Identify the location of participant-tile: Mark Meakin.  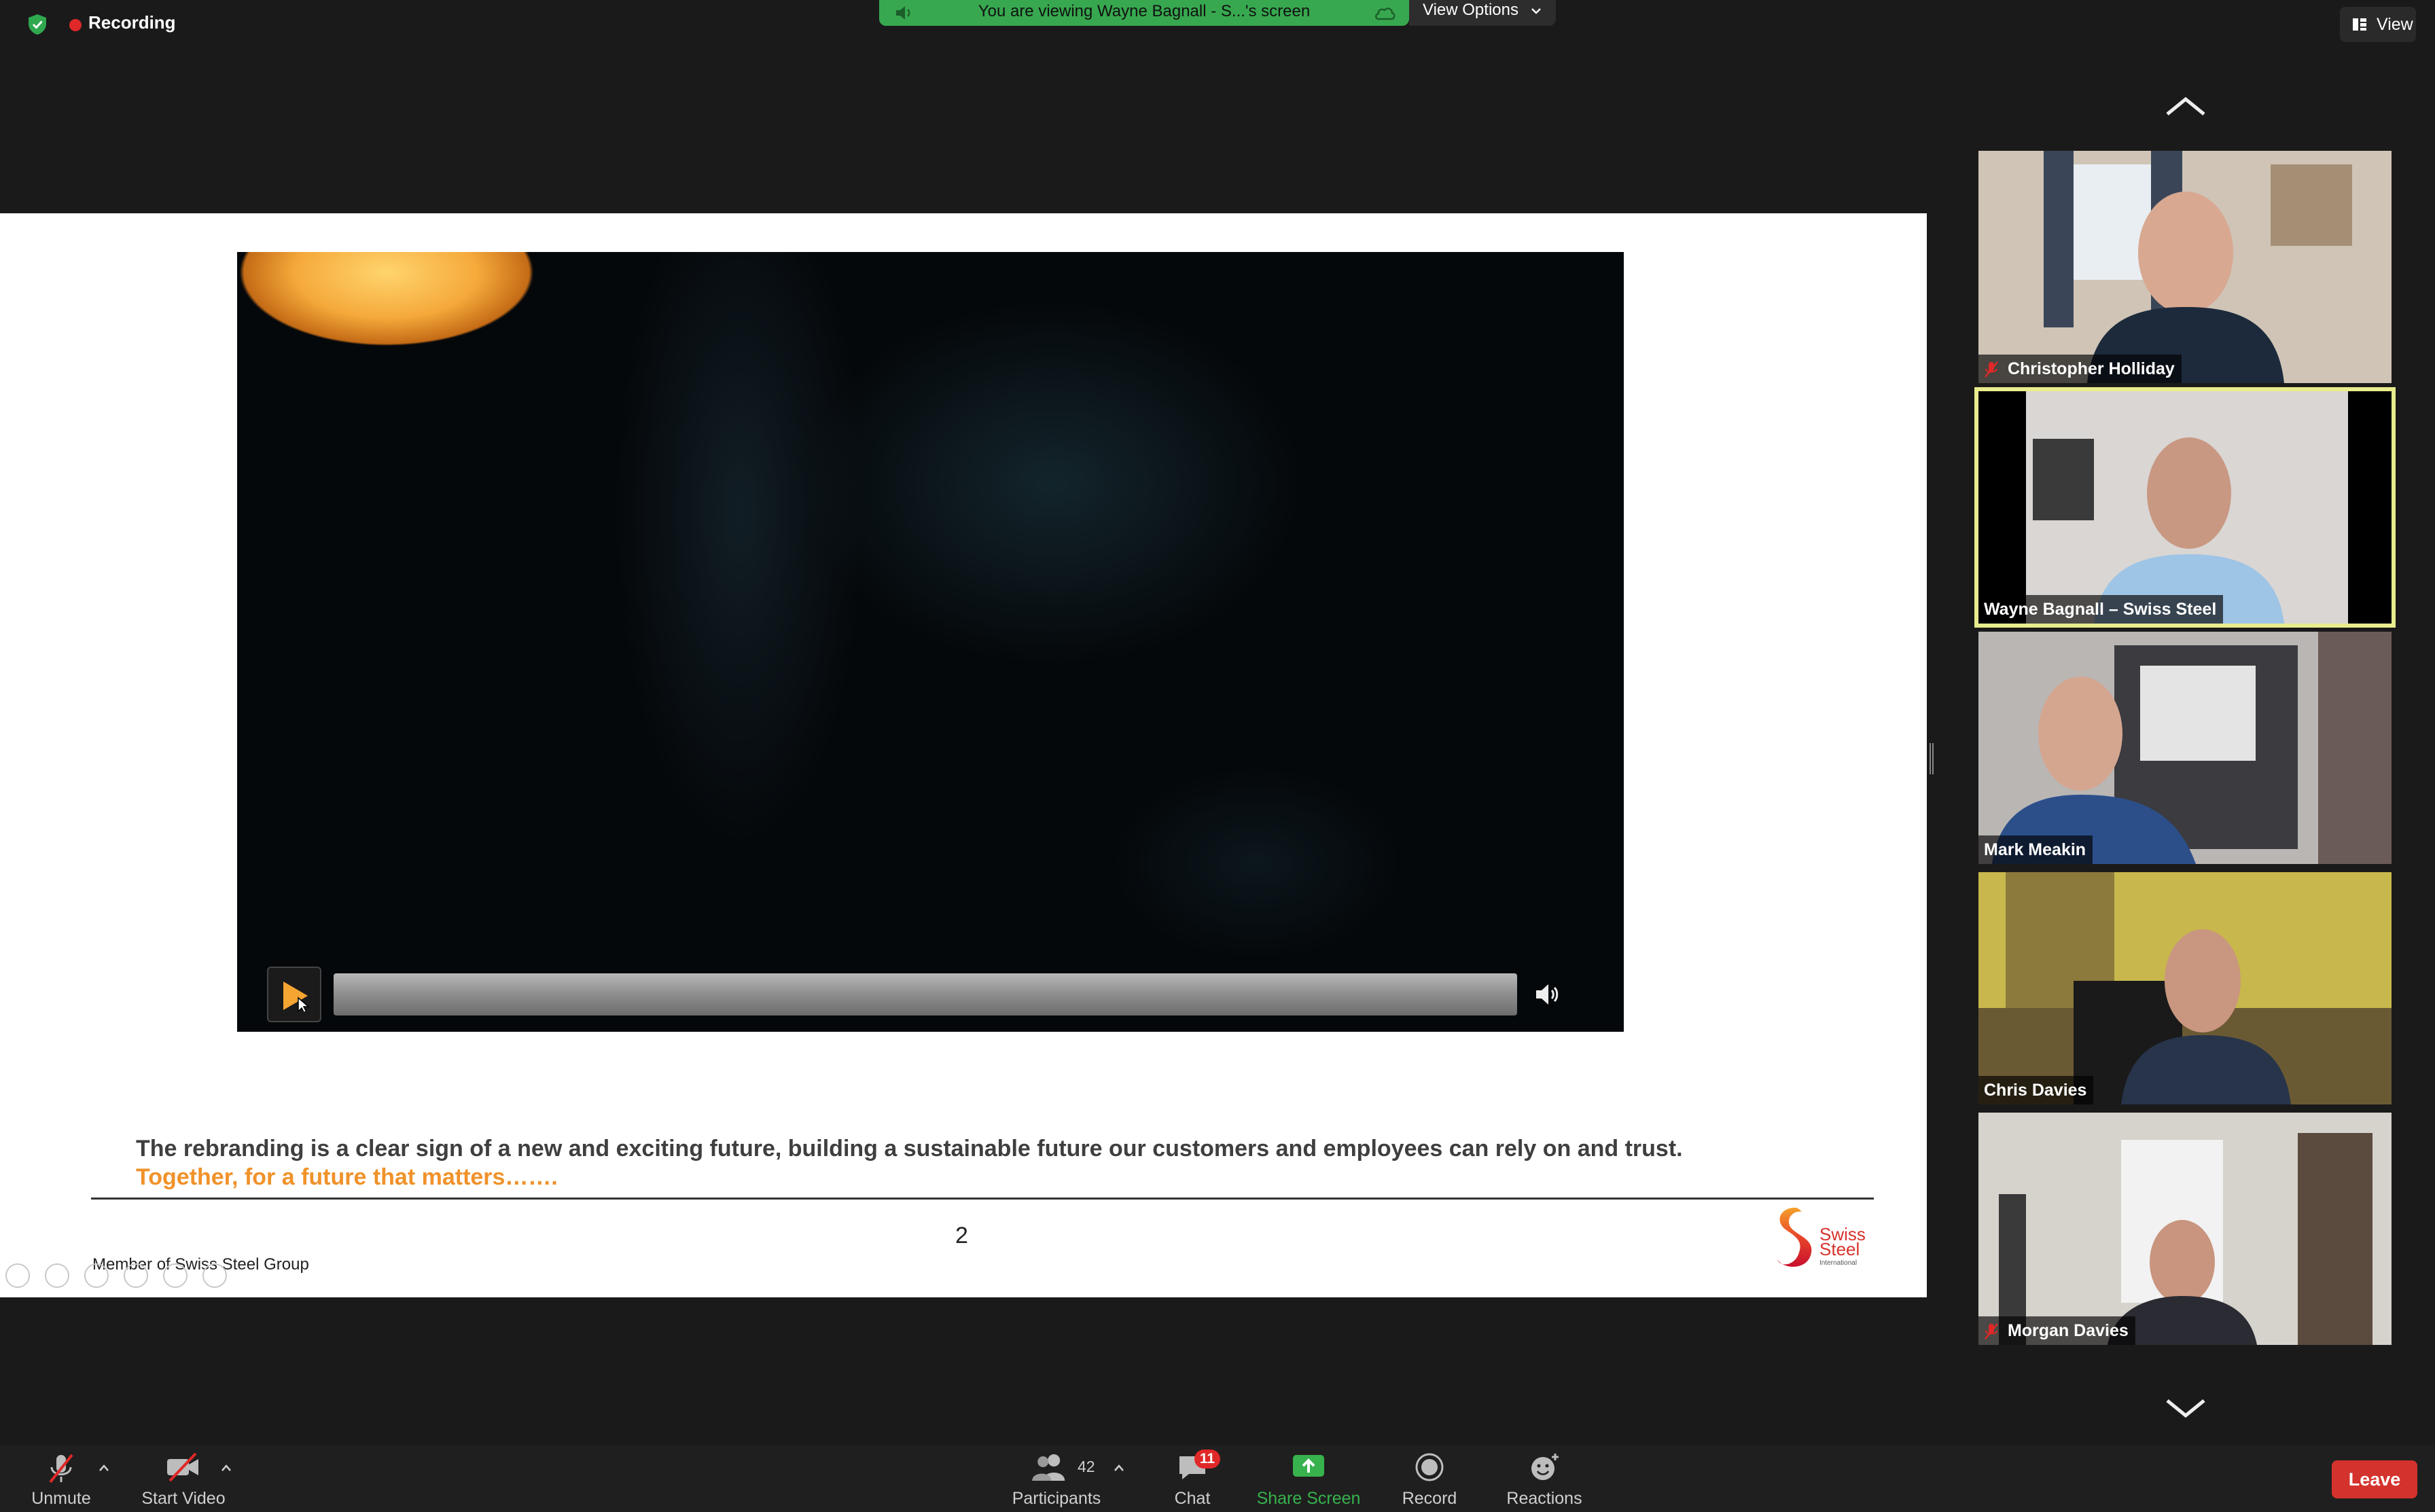
(2185, 748).